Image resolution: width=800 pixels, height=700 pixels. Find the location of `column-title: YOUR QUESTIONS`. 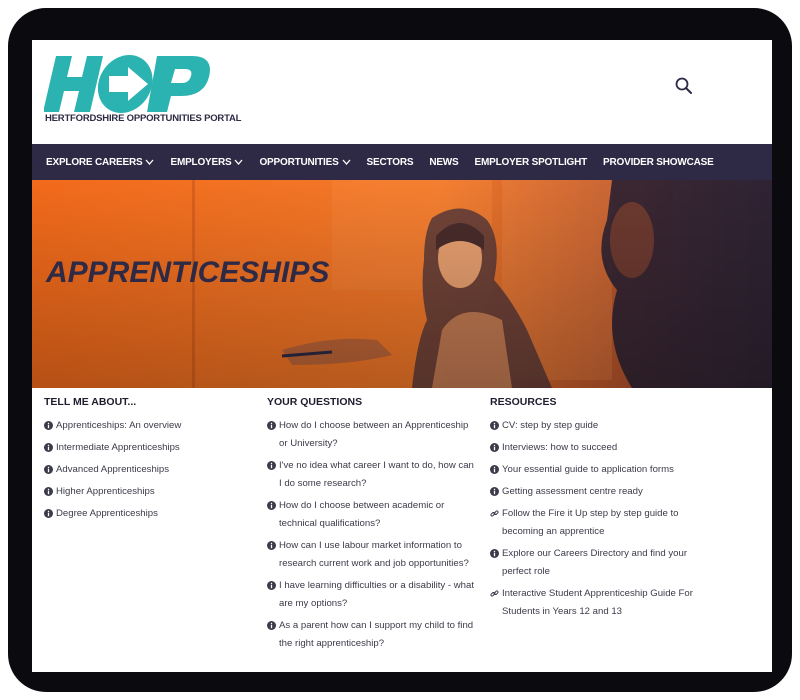

column-title: YOUR QUESTIONS is located at coordinates (315, 402).